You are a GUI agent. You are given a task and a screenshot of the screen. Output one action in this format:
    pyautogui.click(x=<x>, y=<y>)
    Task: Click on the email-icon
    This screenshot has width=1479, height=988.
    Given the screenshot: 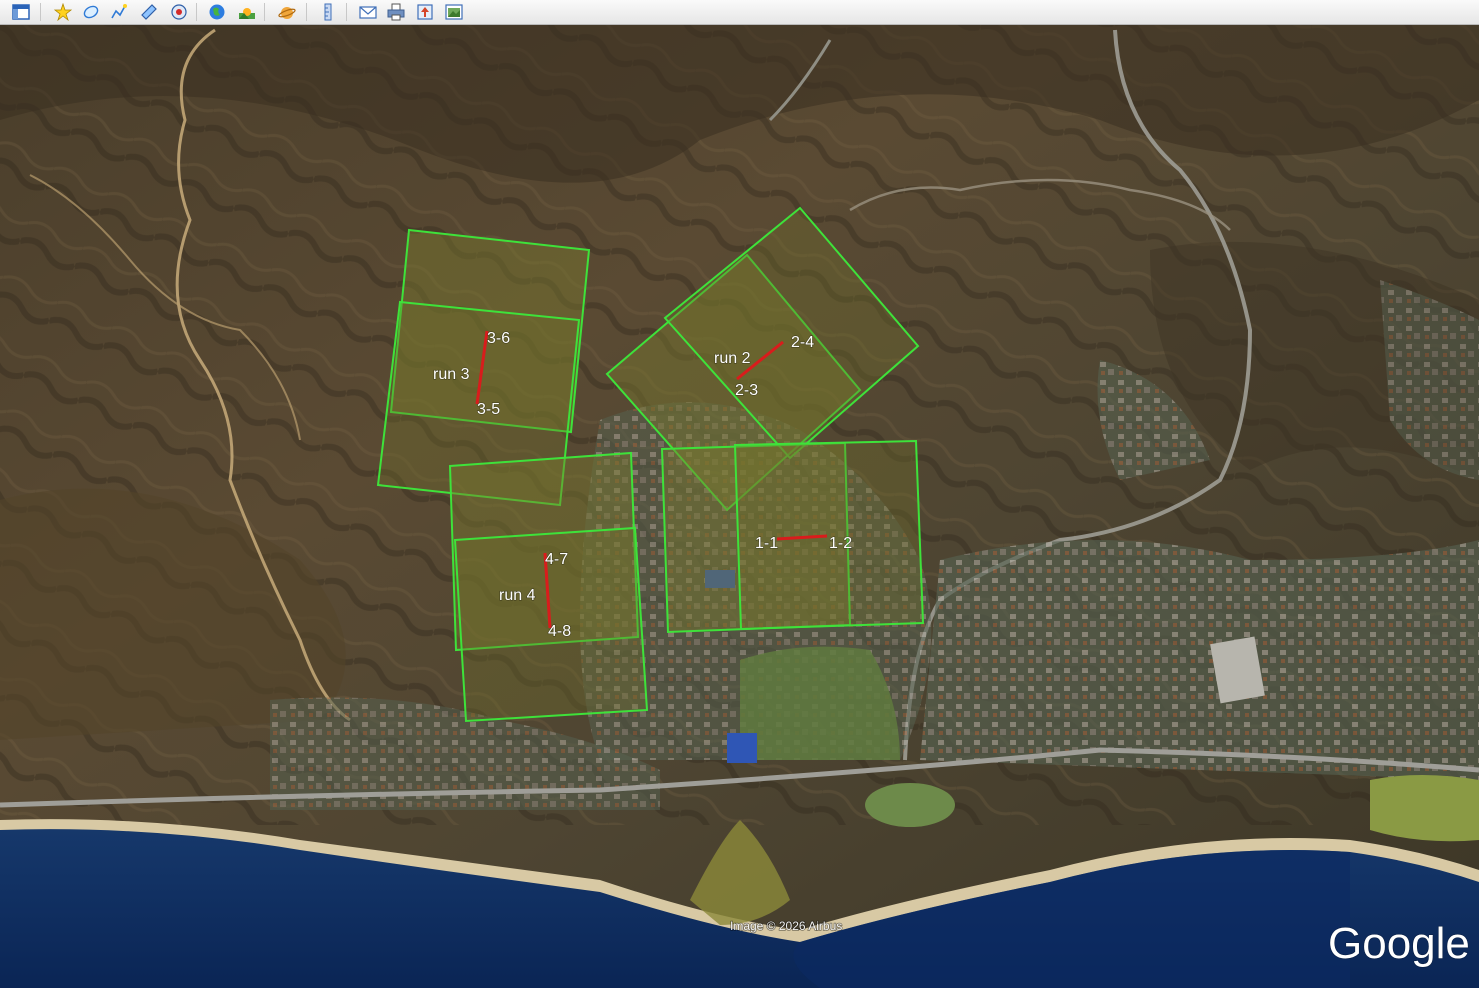 What is the action you would take?
    pyautogui.click(x=368, y=12)
    